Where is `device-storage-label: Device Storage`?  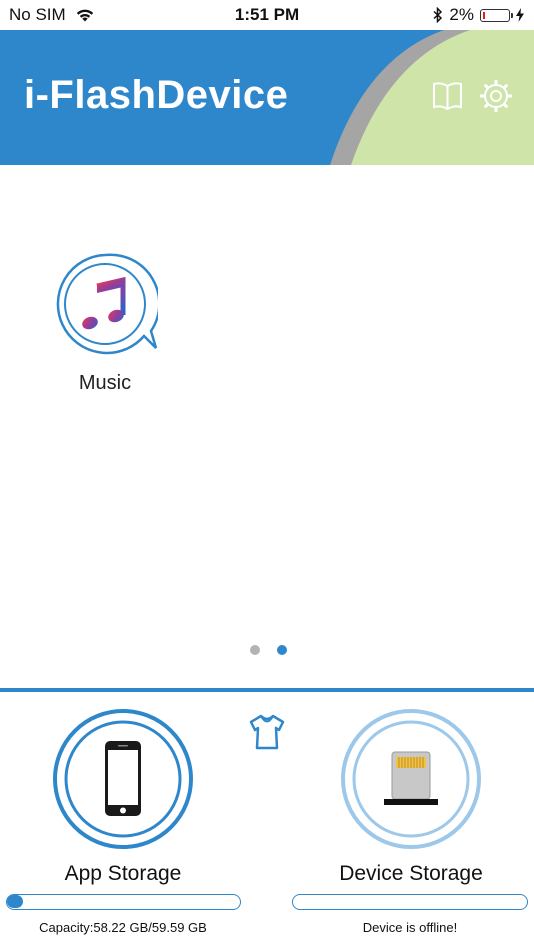 device-storage-label: Device Storage is located at coordinates (411, 873).